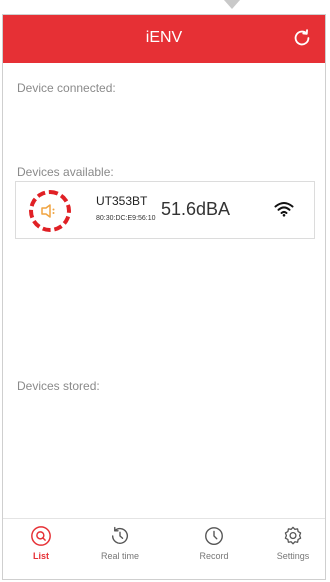  I want to click on gear-icon, so click(293, 535).